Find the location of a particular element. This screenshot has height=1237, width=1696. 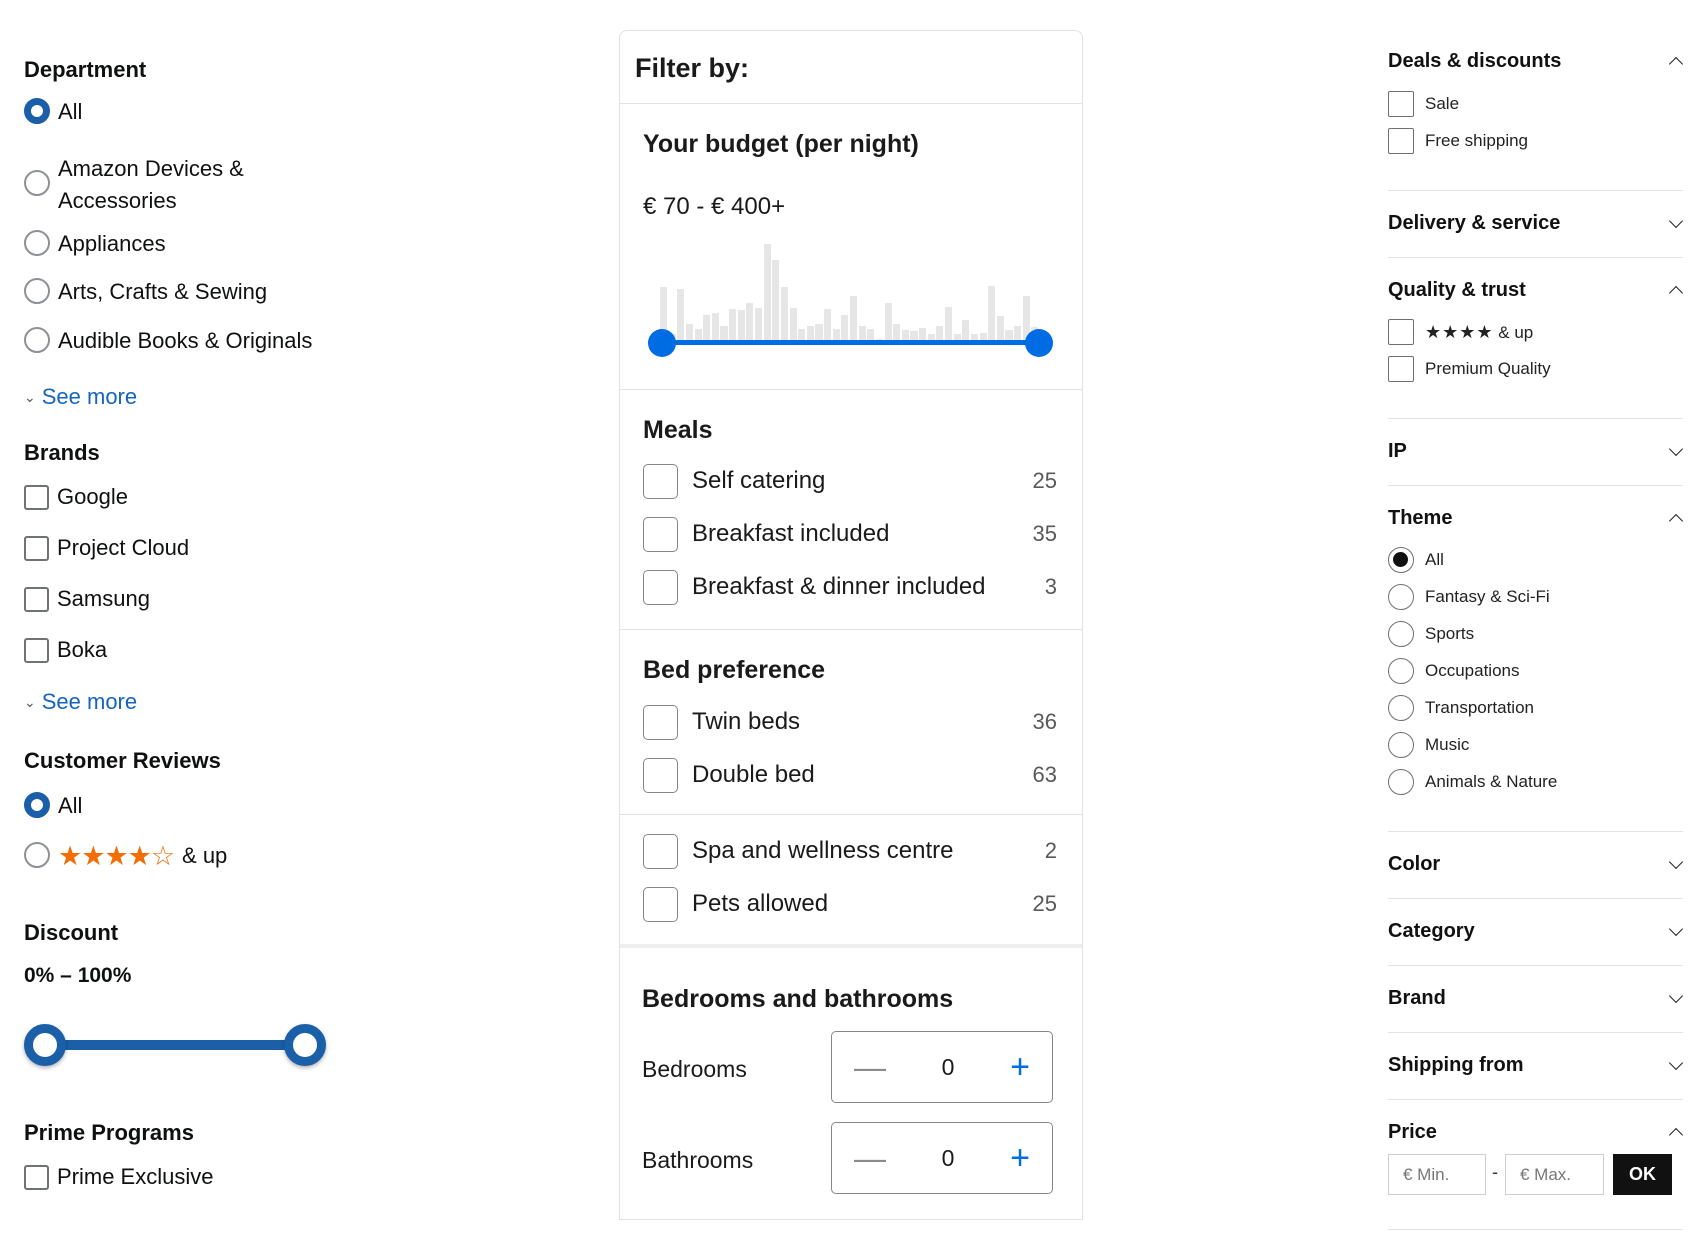

theme-option-music: Music is located at coordinates (1428, 745).